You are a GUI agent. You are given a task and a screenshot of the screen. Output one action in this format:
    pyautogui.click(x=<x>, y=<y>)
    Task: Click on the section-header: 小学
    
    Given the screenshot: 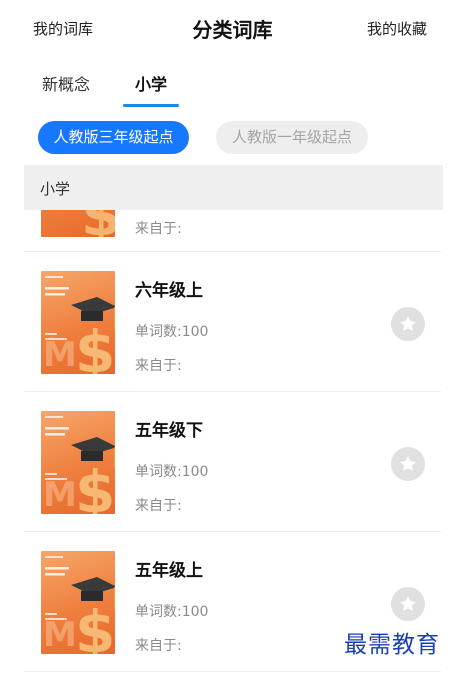 What is the action you would take?
    pyautogui.click(x=233, y=187)
    